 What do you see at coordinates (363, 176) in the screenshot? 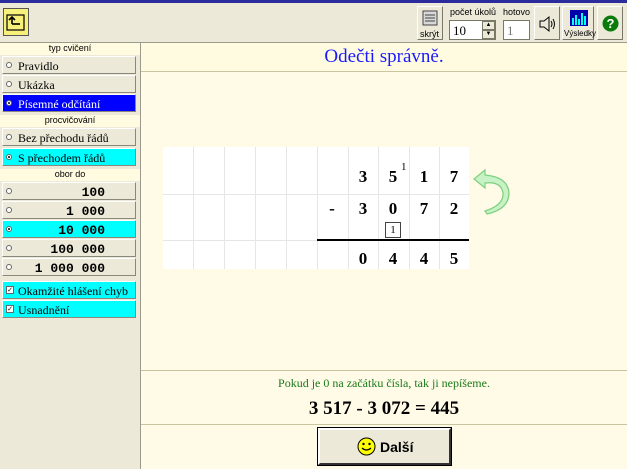
I see `minuend-digit: 3` at bounding box center [363, 176].